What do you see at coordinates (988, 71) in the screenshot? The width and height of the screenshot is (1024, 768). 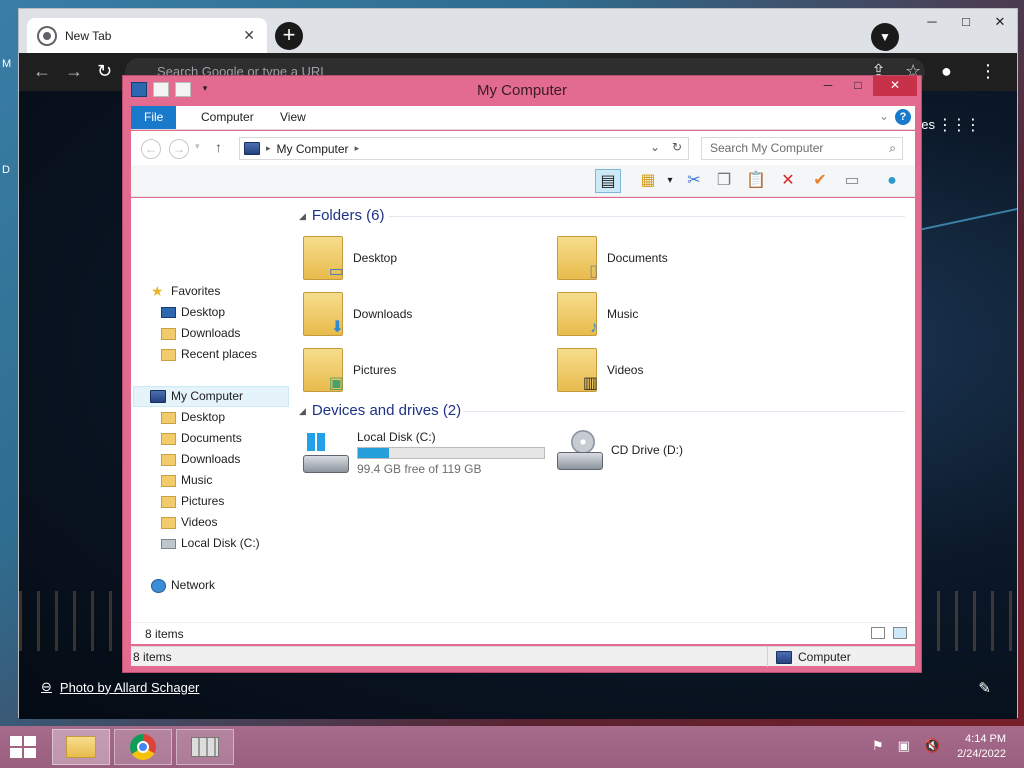 I see `menu-dots-icon: ⋮` at bounding box center [988, 71].